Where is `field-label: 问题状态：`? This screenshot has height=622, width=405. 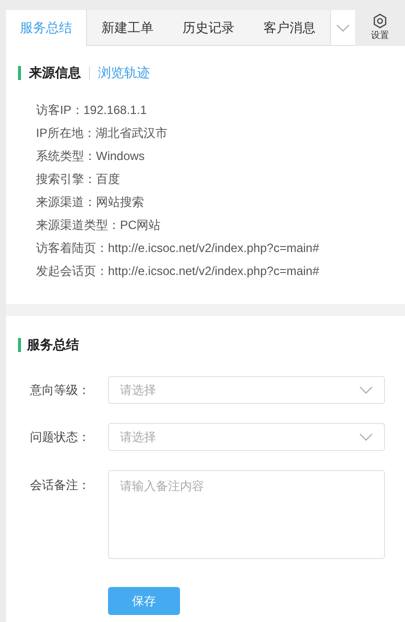
field-label: 问题状态： is located at coordinates (60, 437).